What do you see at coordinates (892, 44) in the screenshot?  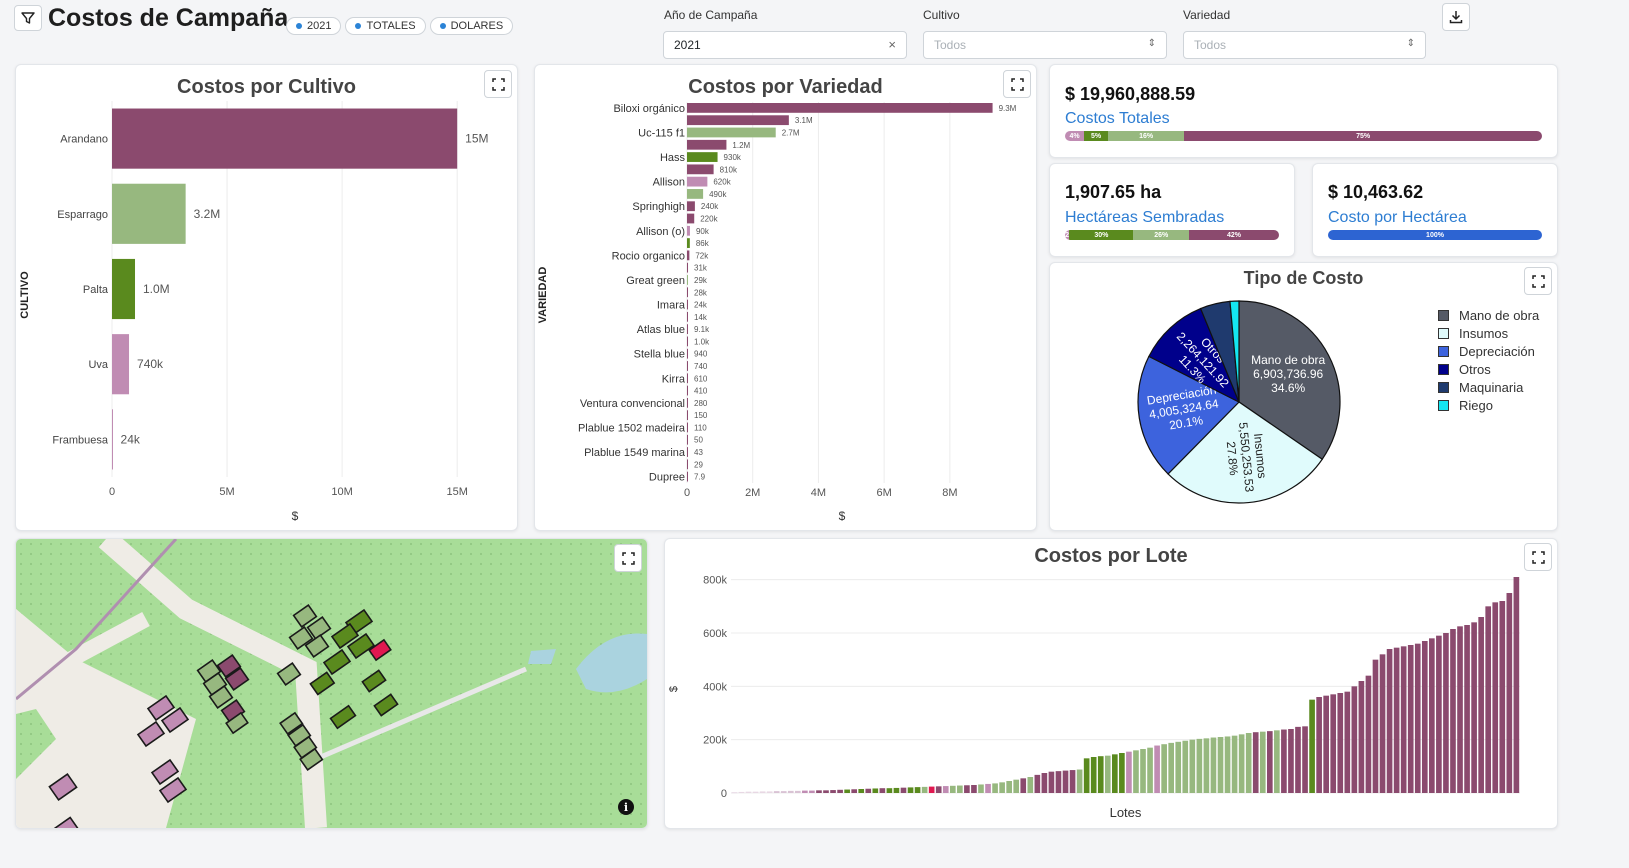 I see `clear-icon: ×` at bounding box center [892, 44].